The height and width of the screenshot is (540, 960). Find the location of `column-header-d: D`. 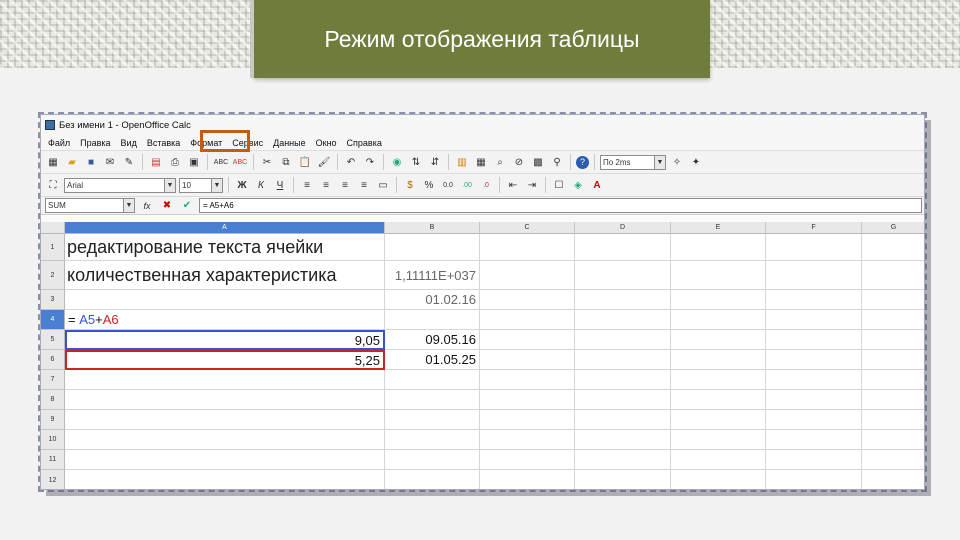

column-header-d: D is located at coordinates (623, 228).